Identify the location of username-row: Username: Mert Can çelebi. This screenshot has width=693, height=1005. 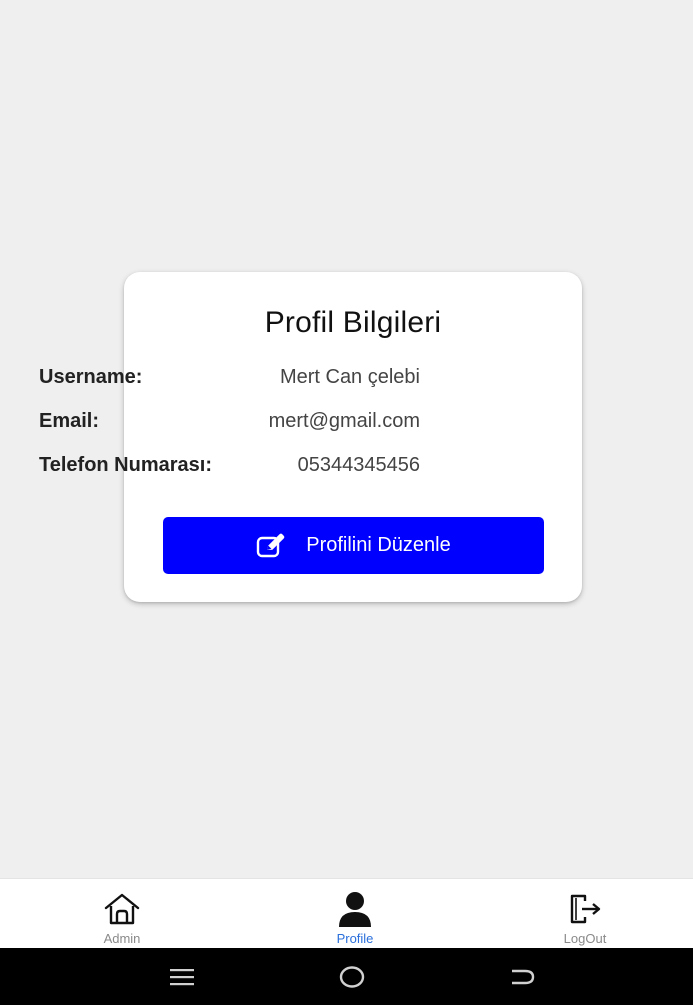
(229, 377).